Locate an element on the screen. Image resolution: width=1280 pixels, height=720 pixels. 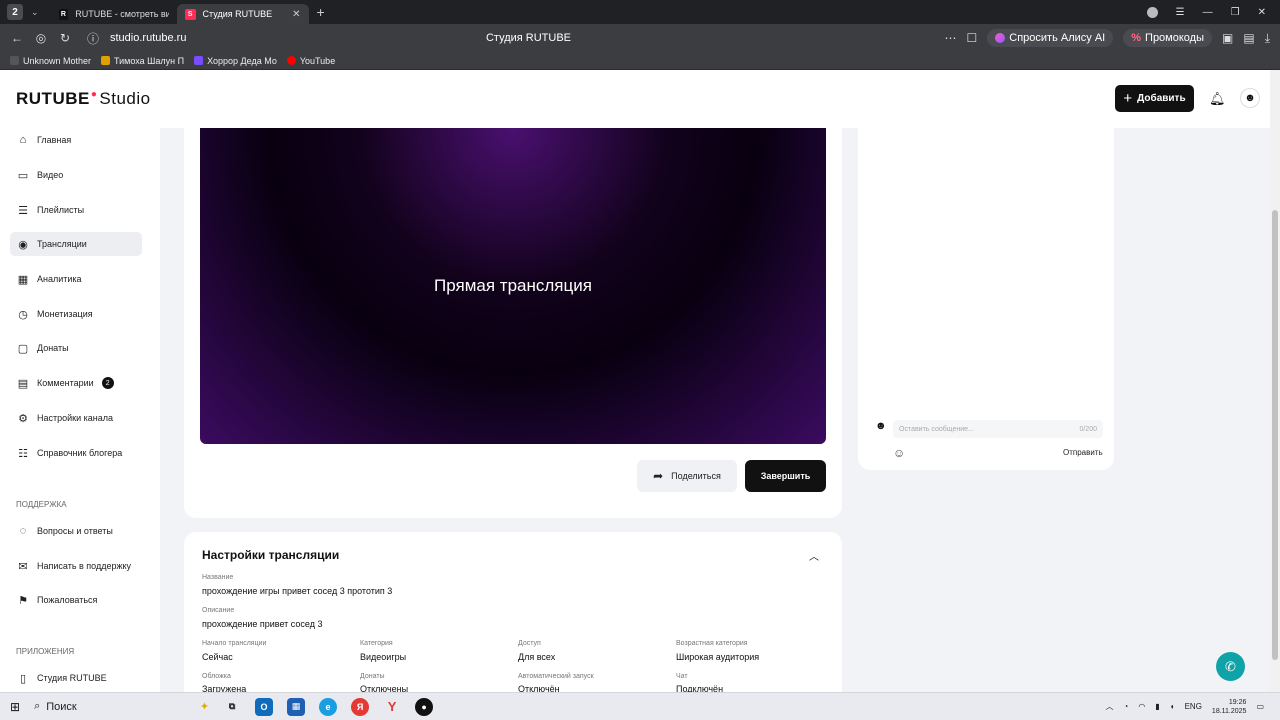
bookmark-label: Тимоха Шалун П is located at coordinates (149, 60).